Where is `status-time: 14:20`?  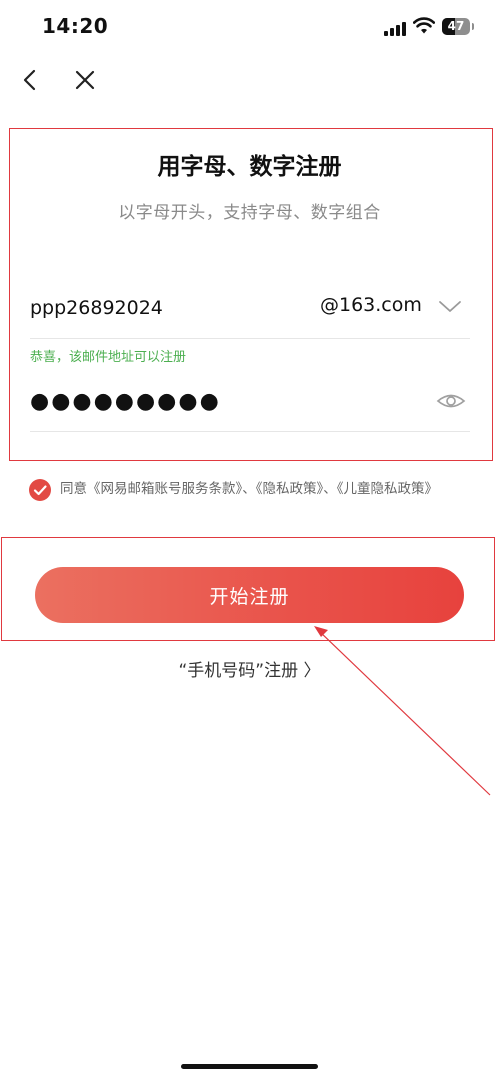 status-time: 14:20 is located at coordinates (75, 26).